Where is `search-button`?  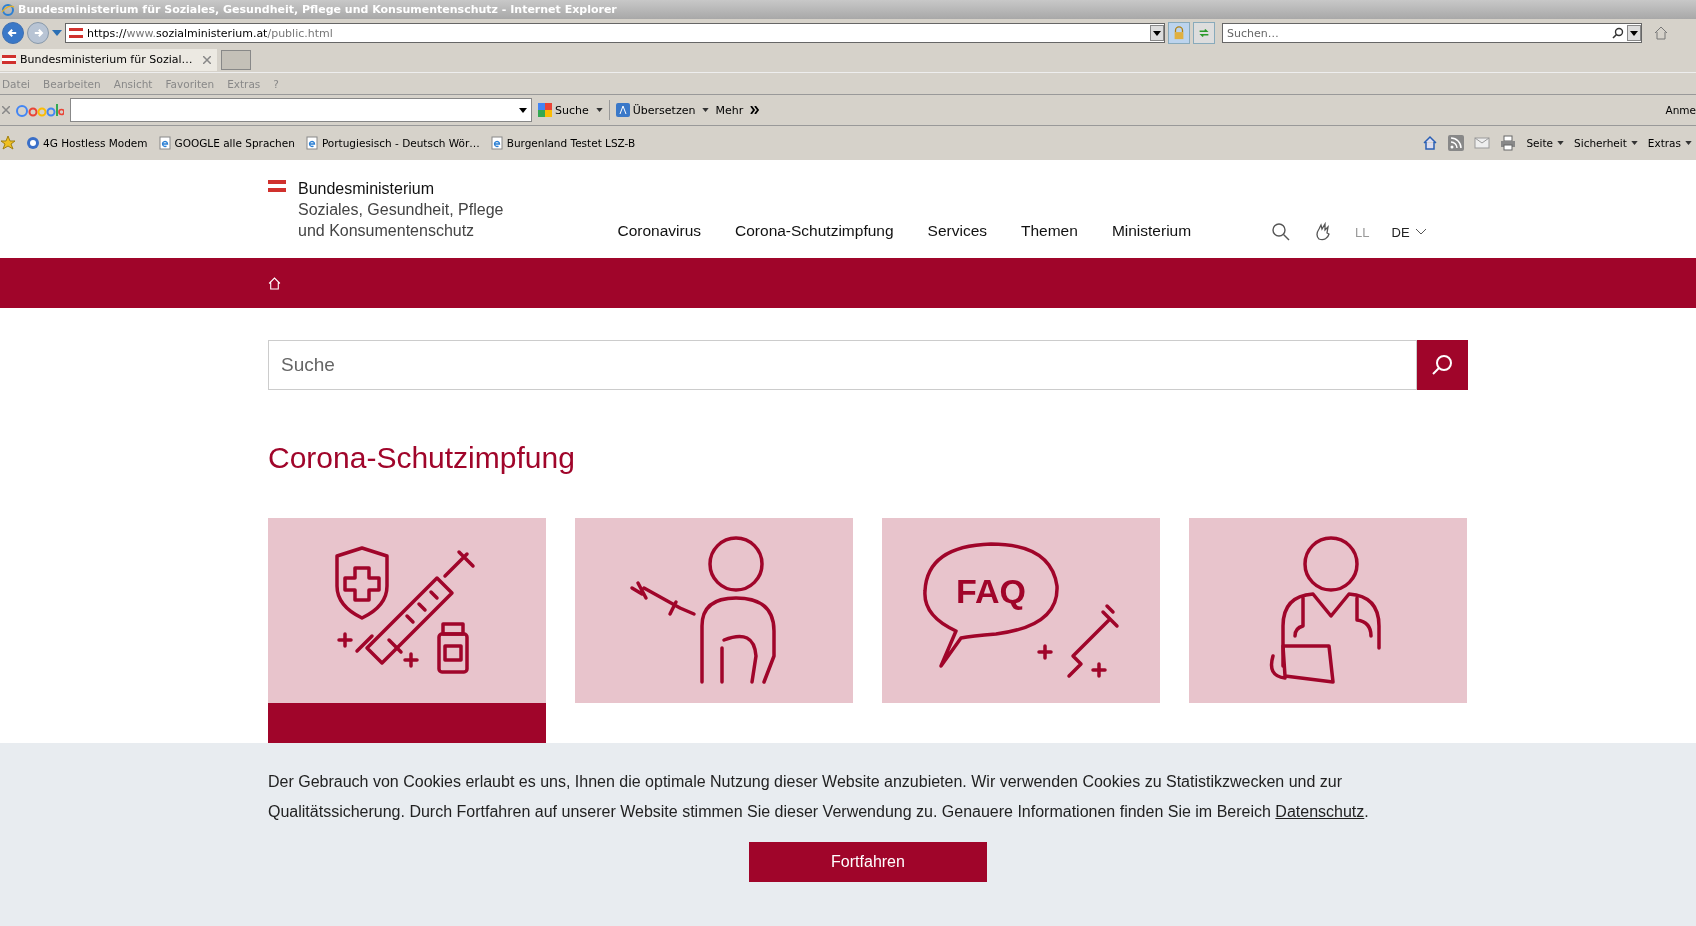 search-button is located at coordinates (1442, 365).